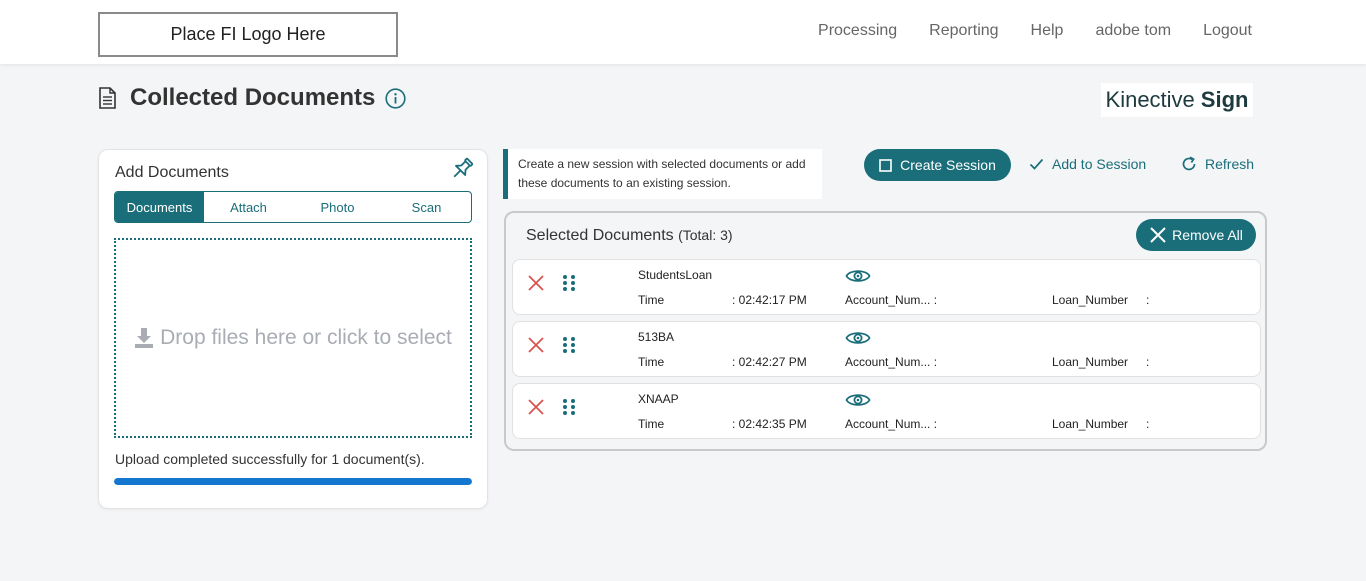 This screenshot has height=581, width=1366. Describe the element at coordinates (1150, 99) in the screenshot. I see `brand-name-light: Kinective` at that location.